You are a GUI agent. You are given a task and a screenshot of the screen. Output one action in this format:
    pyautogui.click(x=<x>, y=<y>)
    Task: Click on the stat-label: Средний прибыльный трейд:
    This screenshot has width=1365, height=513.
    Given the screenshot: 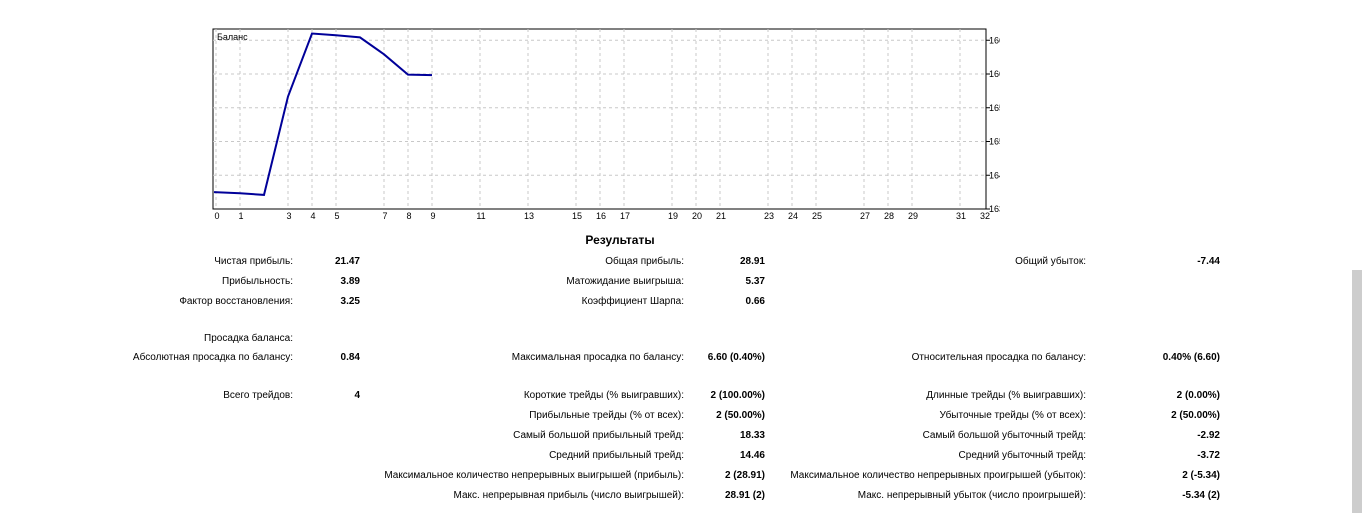 What is the action you would take?
    pyautogui.click(x=616, y=455)
    